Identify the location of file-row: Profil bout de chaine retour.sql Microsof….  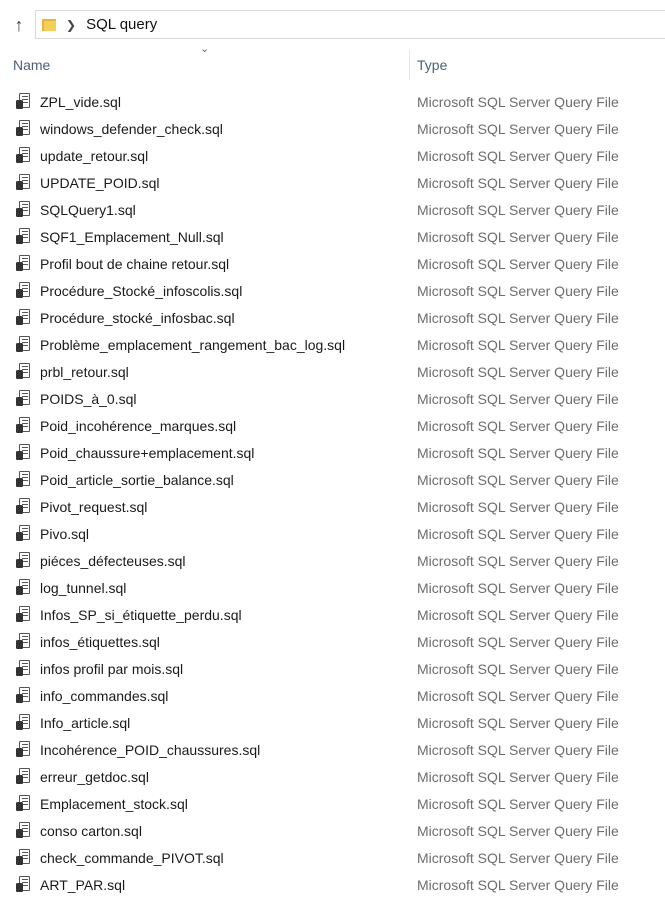
(332, 264).